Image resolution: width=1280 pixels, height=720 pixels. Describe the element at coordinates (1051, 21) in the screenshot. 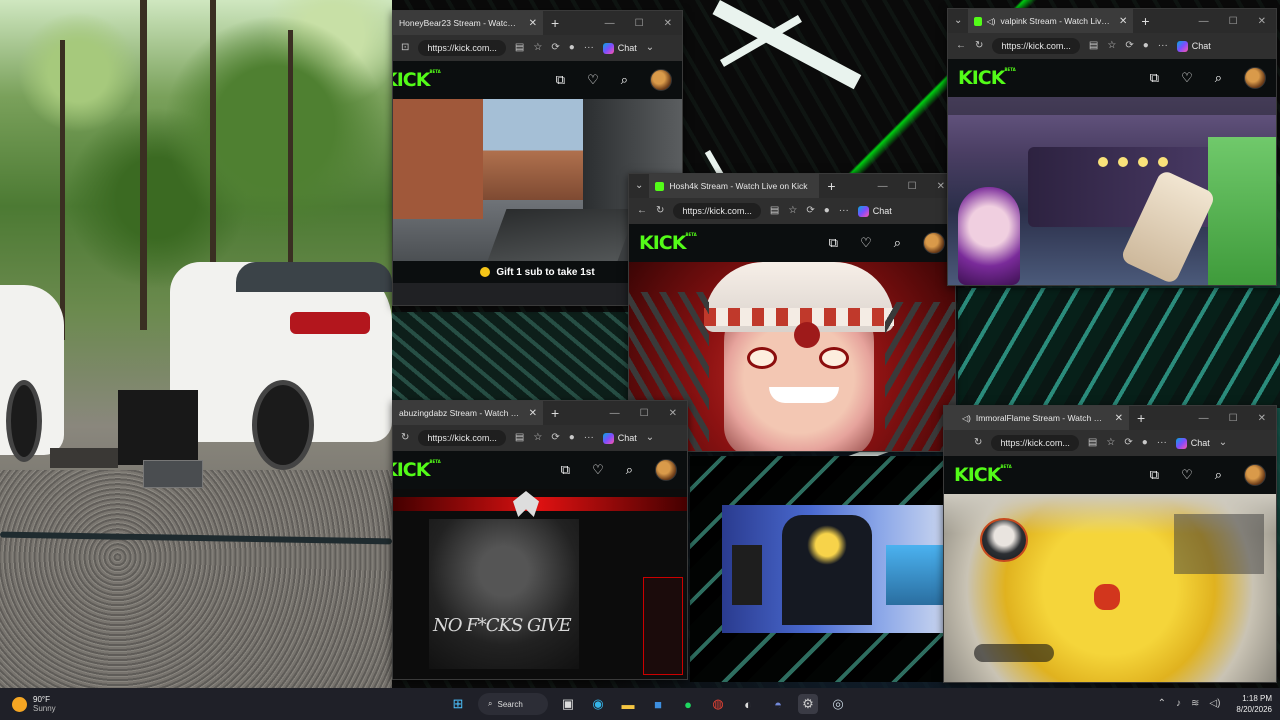

I see `browser-tab: ◁) valpink Stream - Watch Live on Kick ✕` at that location.